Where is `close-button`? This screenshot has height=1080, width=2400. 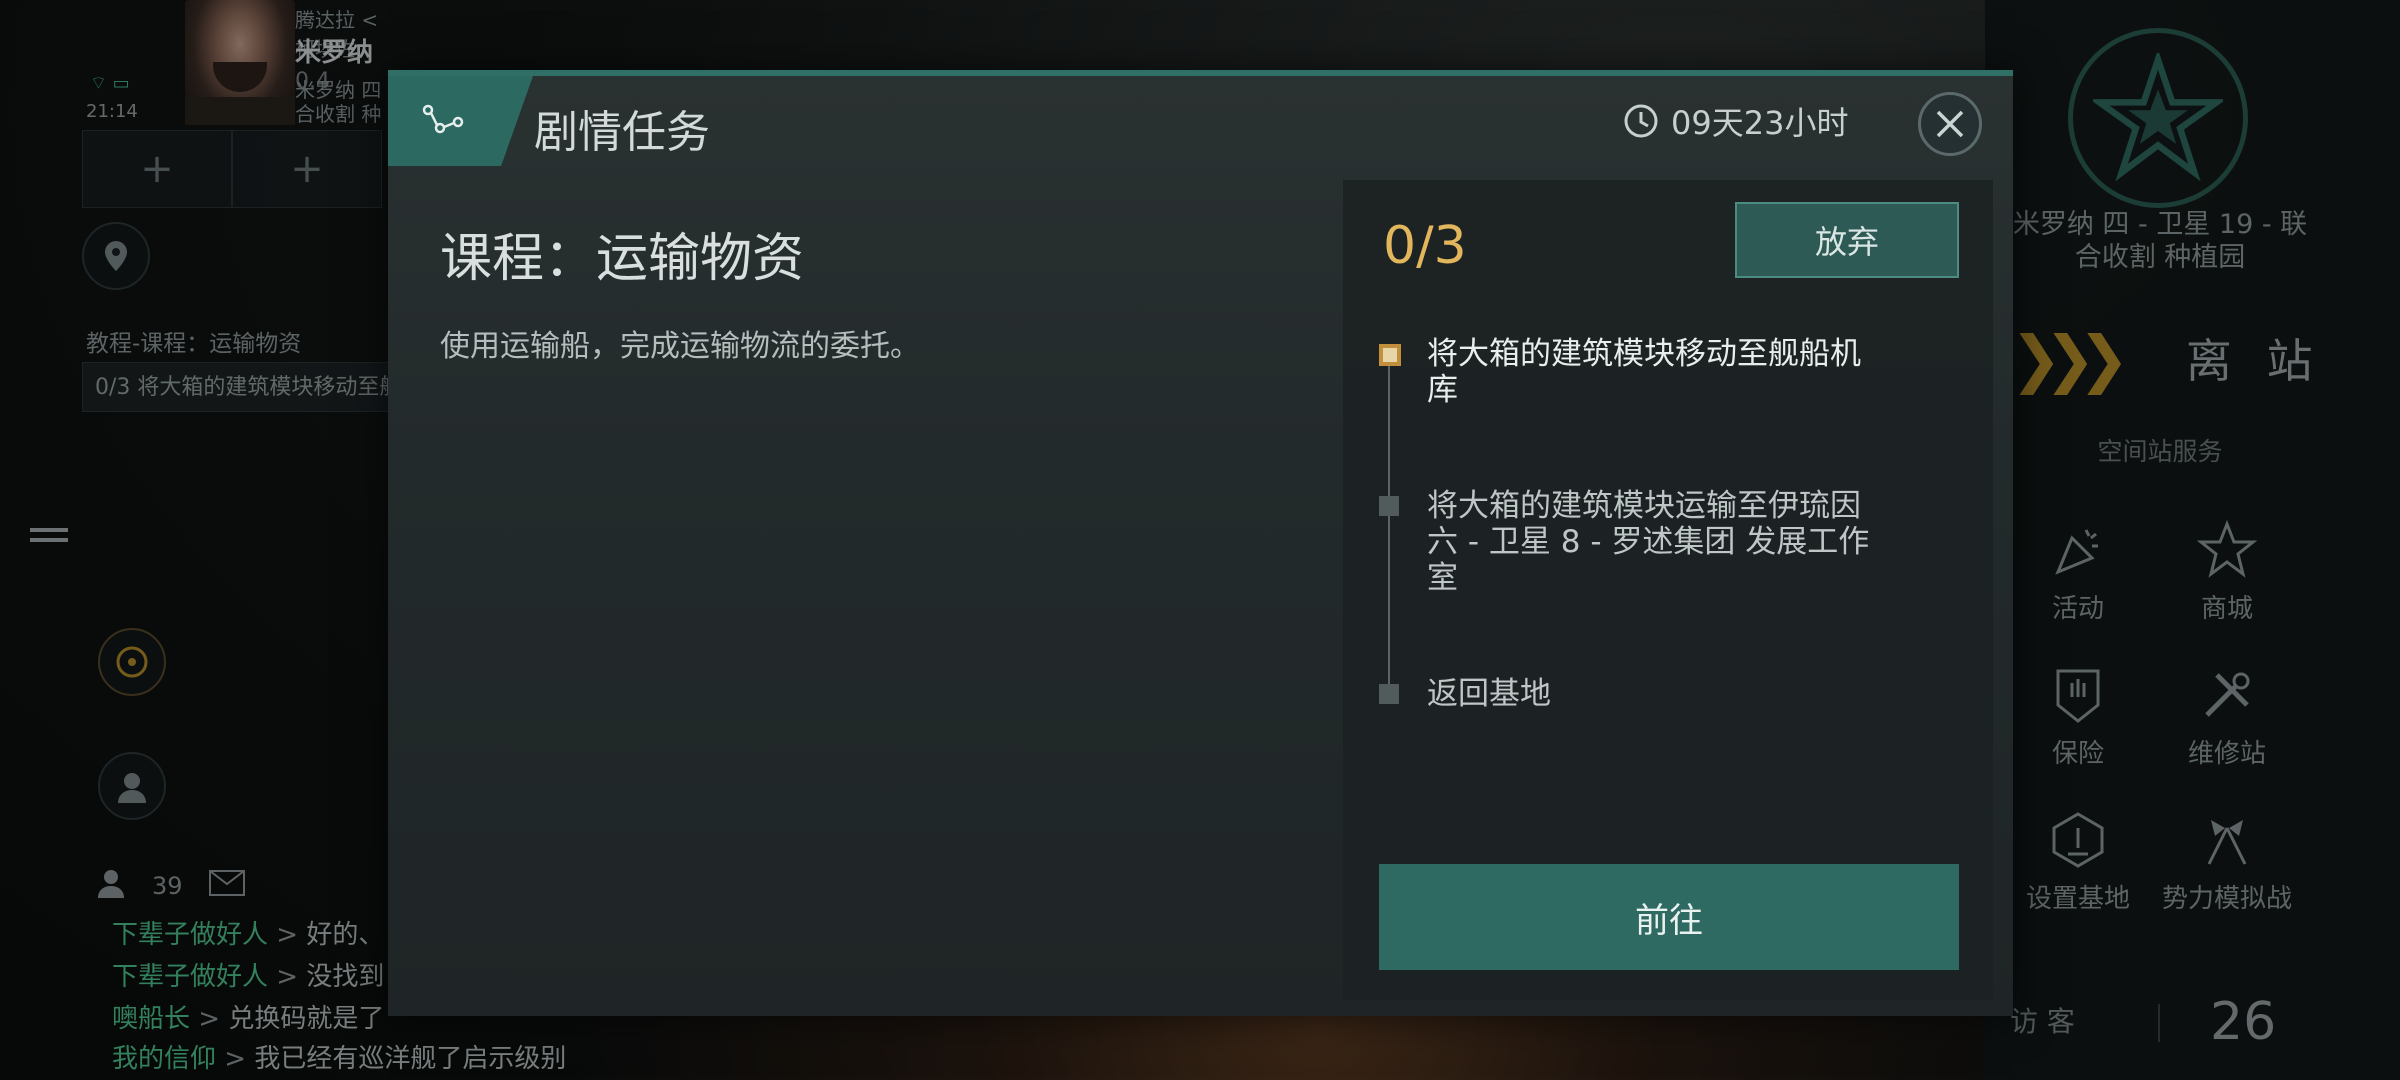
close-button is located at coordinates (1950, 124).